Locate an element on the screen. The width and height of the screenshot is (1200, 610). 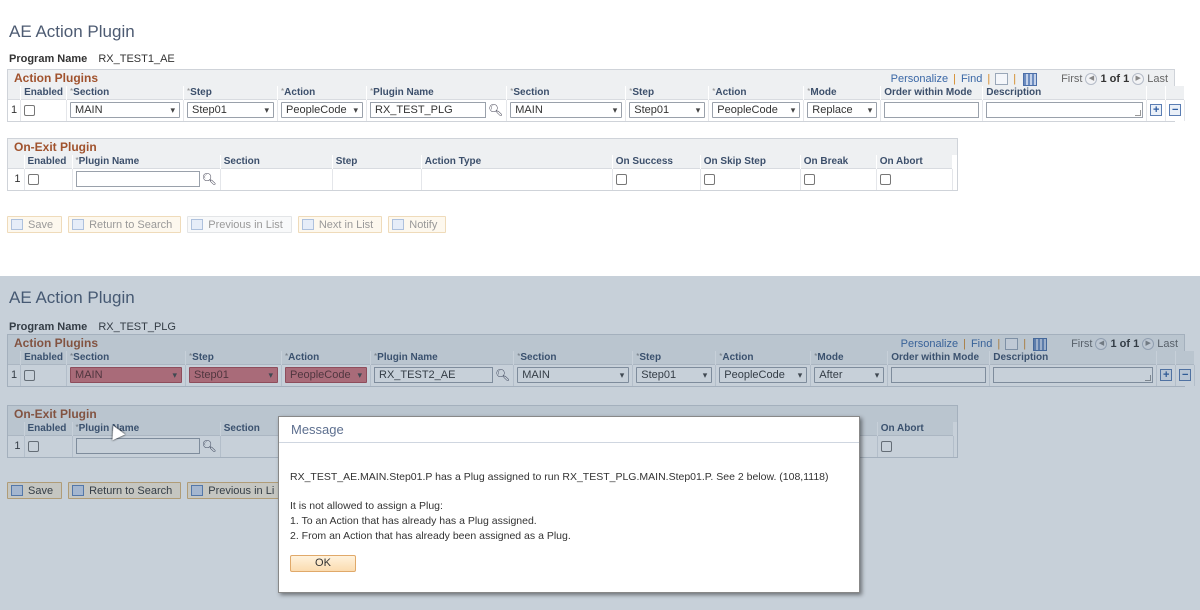
ok-button: OK is located at coordinates (323, 563).